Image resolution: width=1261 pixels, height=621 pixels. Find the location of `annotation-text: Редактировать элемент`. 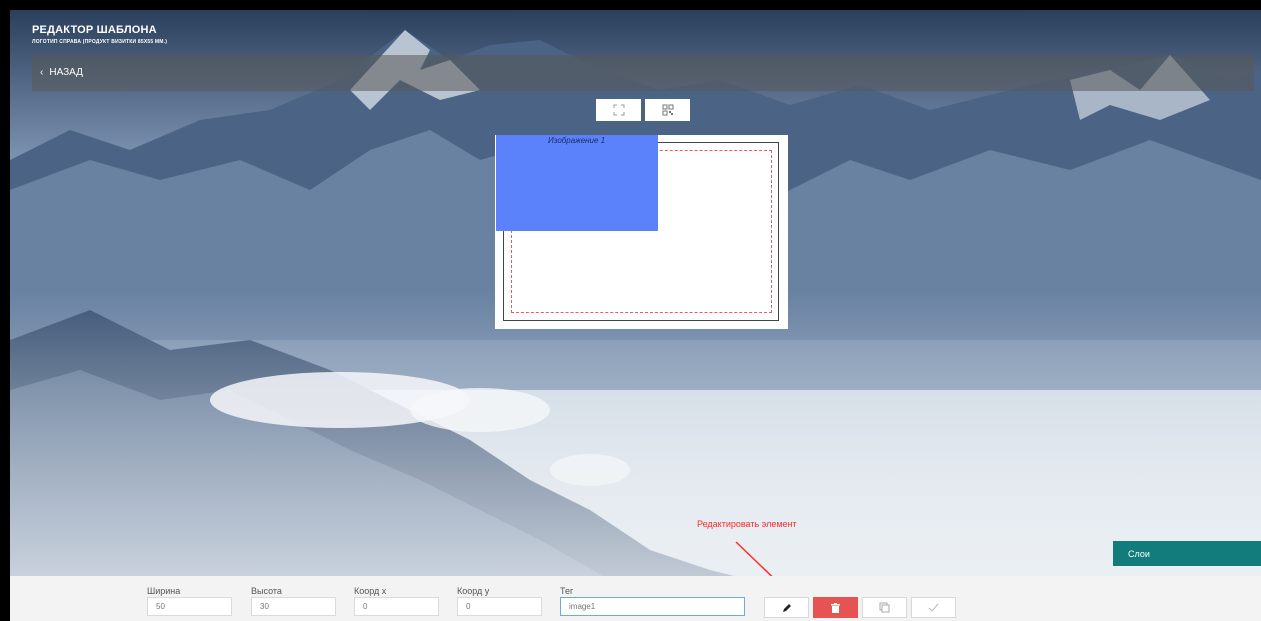

annotation-text: Редактировать элемент is located at coordinates (747, 524).